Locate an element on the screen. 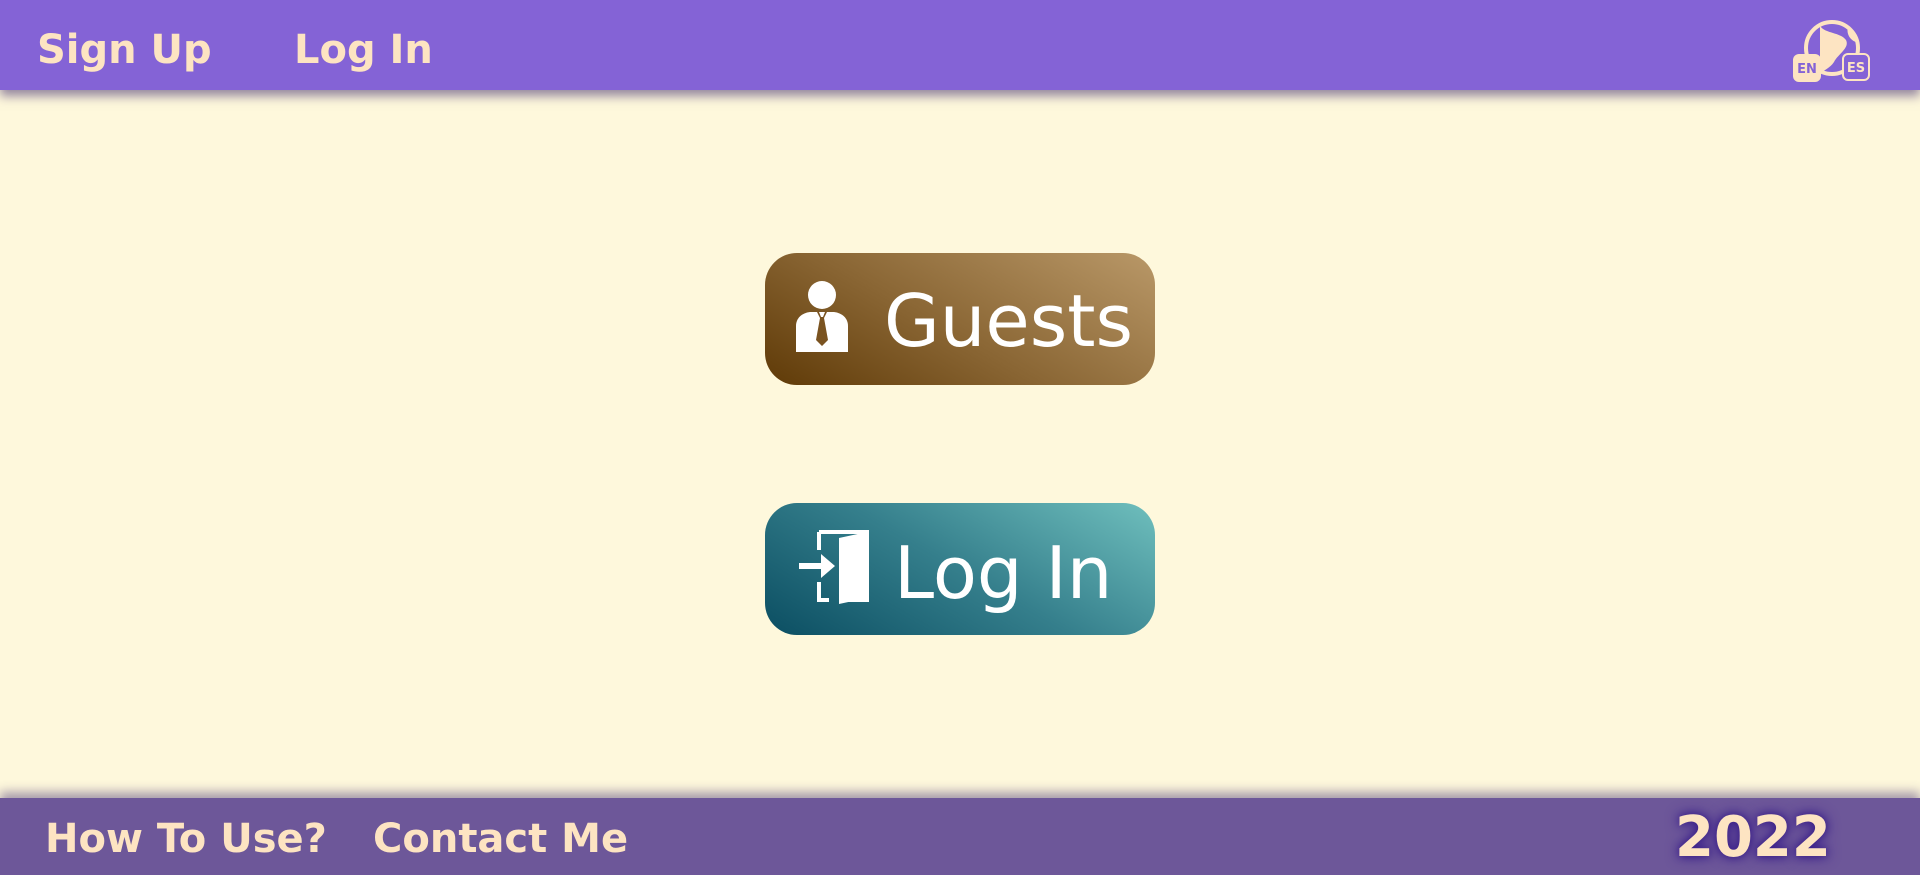 This screenshot has height=875, width=1920. guests-button: Guests is located at coordinates (960, 319).